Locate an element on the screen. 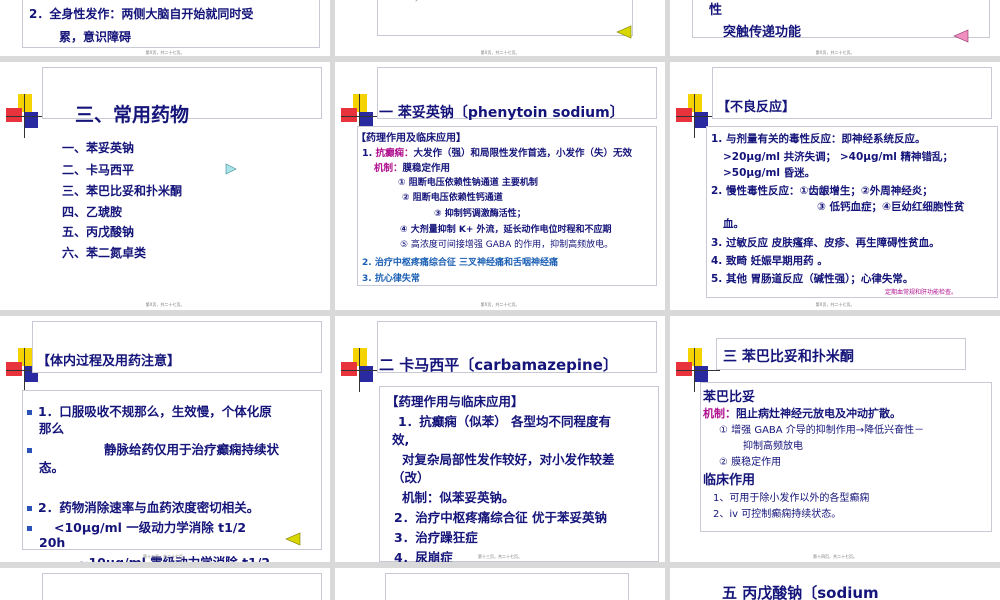 The image size is (1000, 600). drug-list-item: 四、乙琥胺 is located at coordinates (92, 211).